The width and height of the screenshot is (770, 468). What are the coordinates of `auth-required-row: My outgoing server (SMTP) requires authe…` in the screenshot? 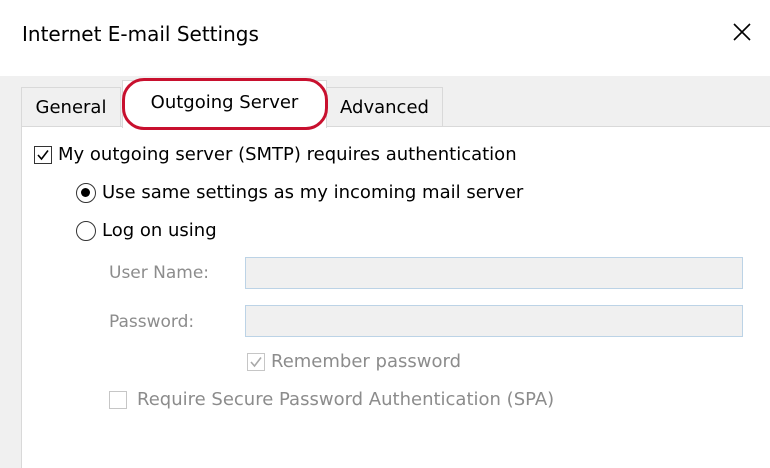 It's located at (275, 154).